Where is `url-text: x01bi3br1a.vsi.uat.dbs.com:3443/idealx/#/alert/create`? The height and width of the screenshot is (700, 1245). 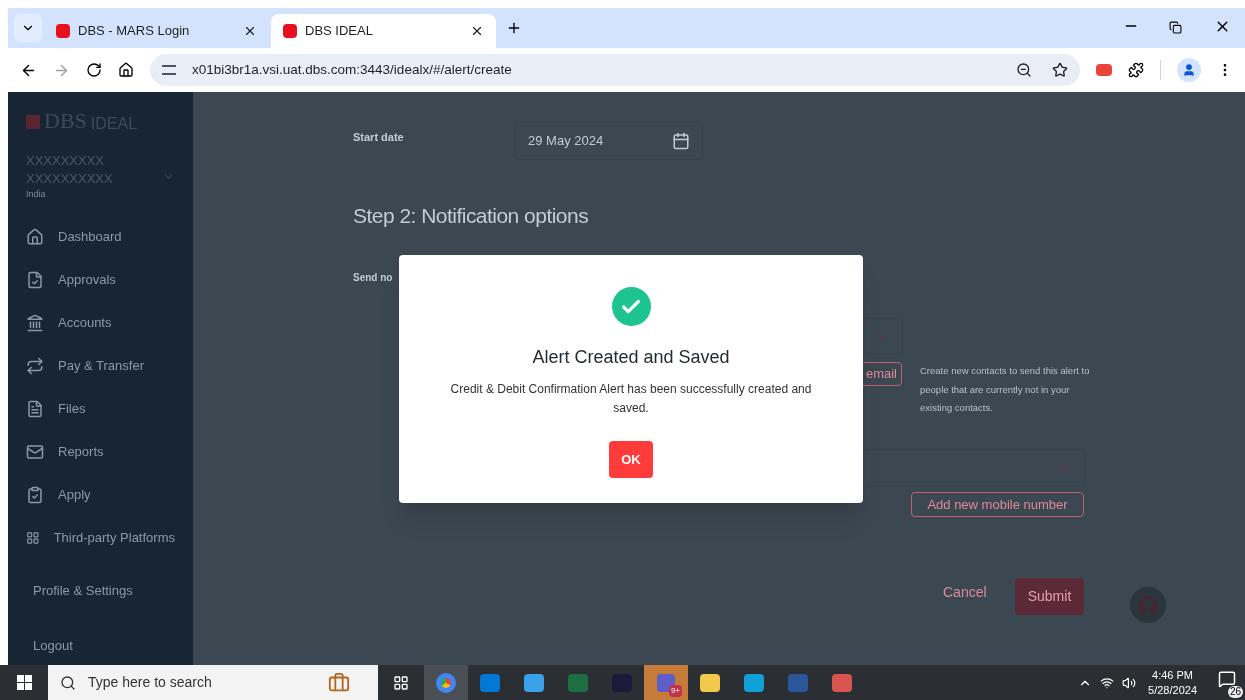
url-text: x01bi3br1a.vsi.uat.dbs.com:3443/idealx/#/alert/create is located at coordinates (352, 69).